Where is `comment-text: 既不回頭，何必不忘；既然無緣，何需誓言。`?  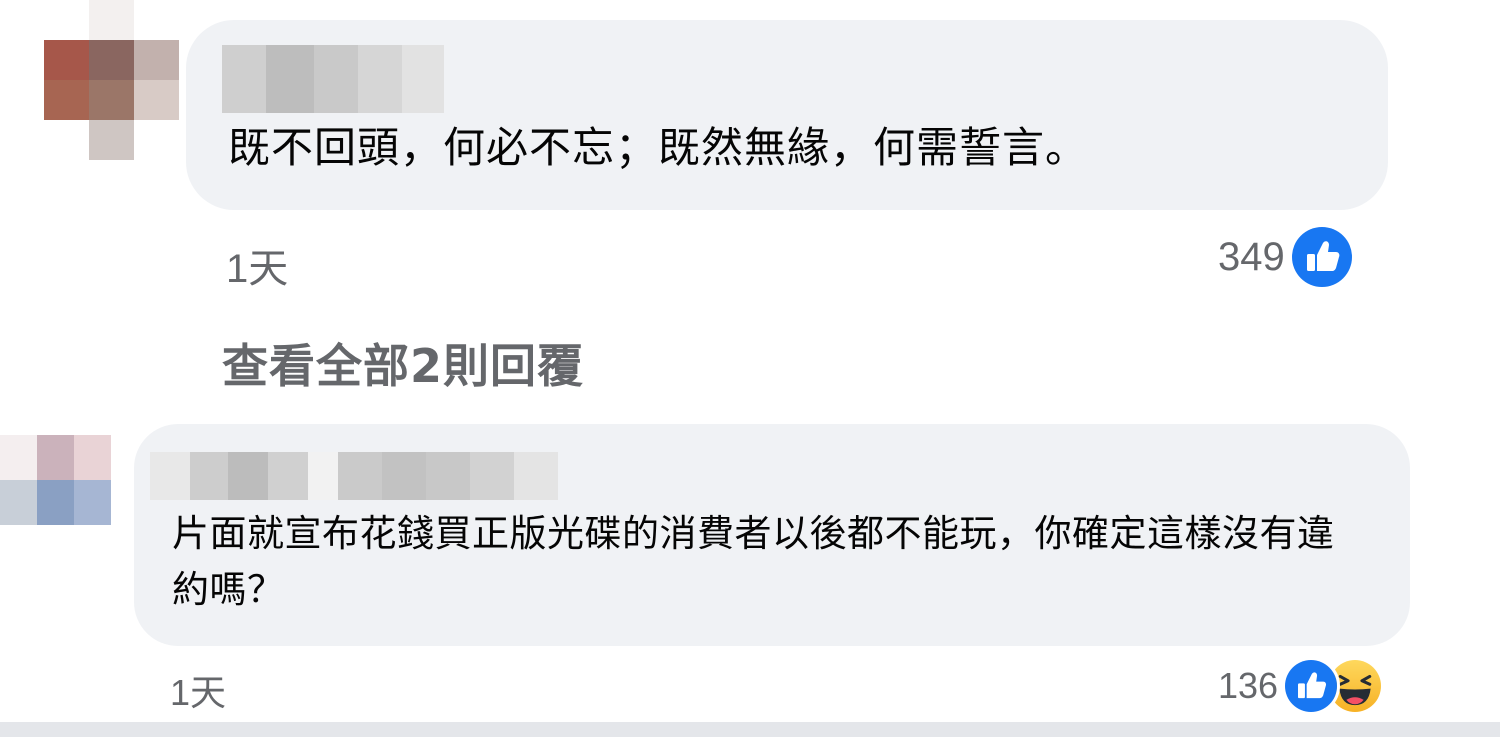 comment-text: 既不回頭，何必不忘；既然無緣，何需誓言。 is located at coordinates (658, 147).